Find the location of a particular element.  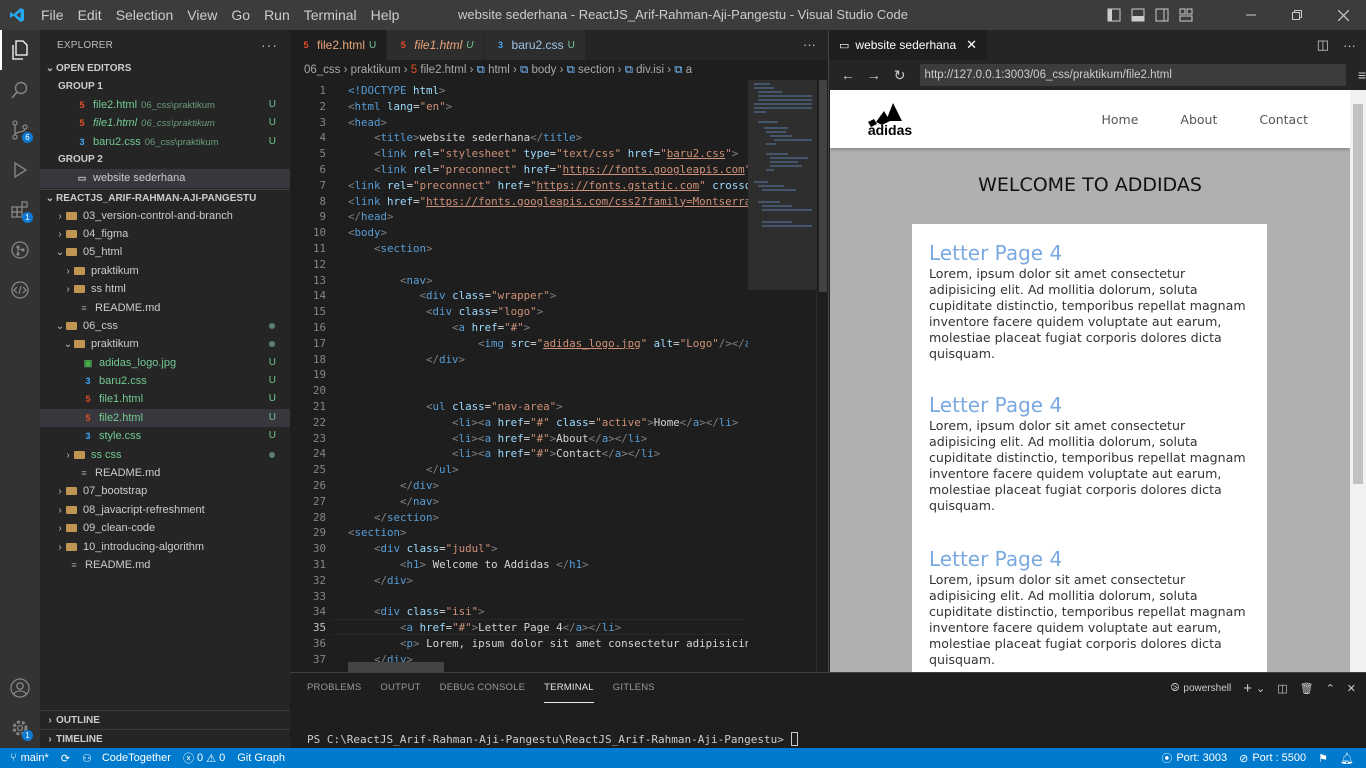

remote-explorer-icon is located at coordinates (20, 290).